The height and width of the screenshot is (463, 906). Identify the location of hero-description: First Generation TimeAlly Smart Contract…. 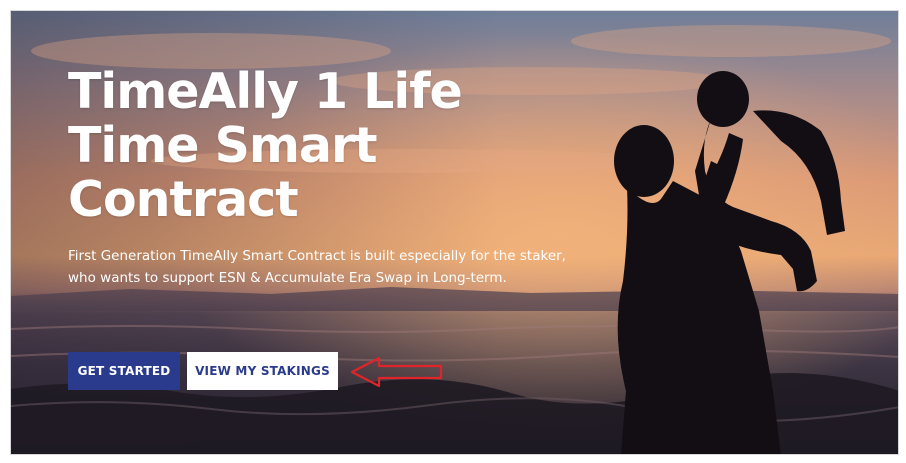
(317, 267).